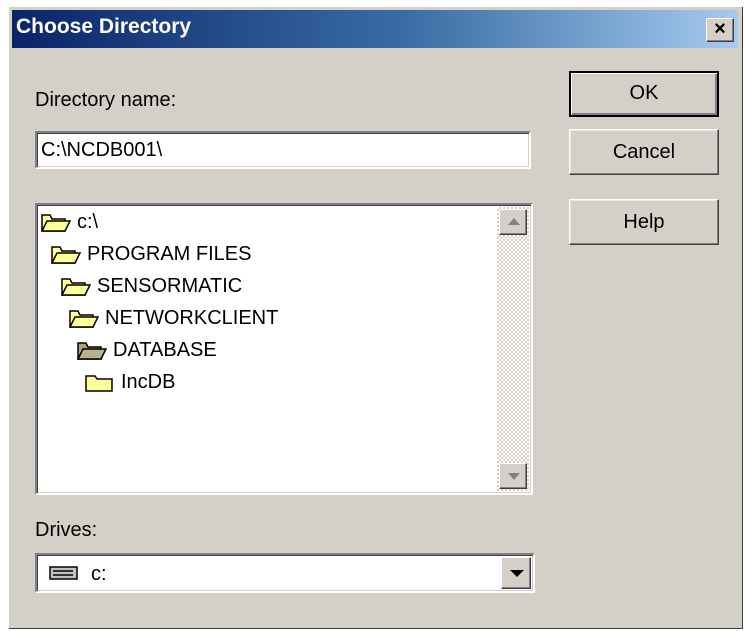 The width and height of the screenshot is (744, 631). I want to click on tree-item-label: DATABASE, so click(165, 349).